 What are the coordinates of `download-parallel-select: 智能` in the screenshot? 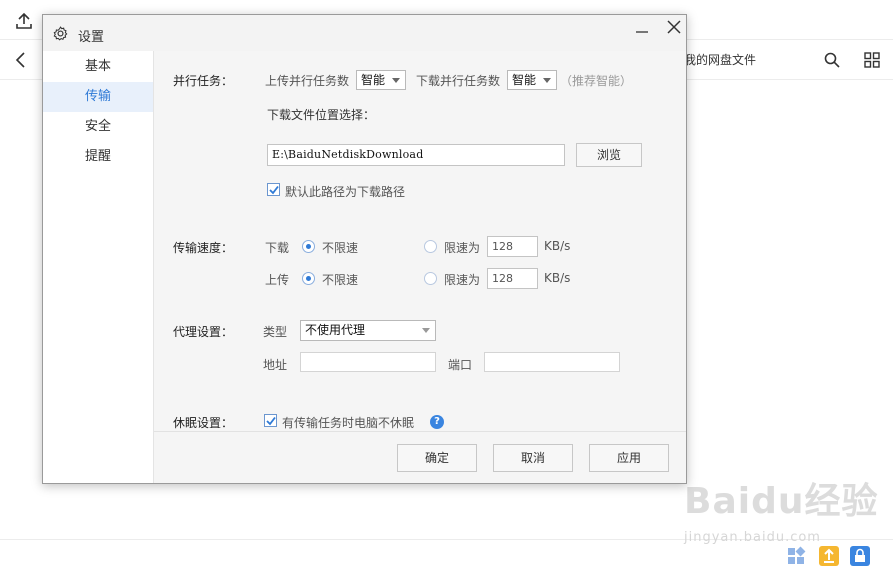 It's located at (532, 80).